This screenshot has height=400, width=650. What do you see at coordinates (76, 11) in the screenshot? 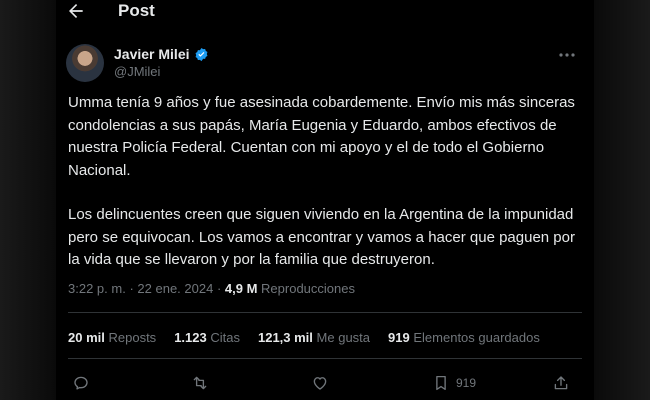
I see `back-arrow-icon` at bounding box center [76, 11].